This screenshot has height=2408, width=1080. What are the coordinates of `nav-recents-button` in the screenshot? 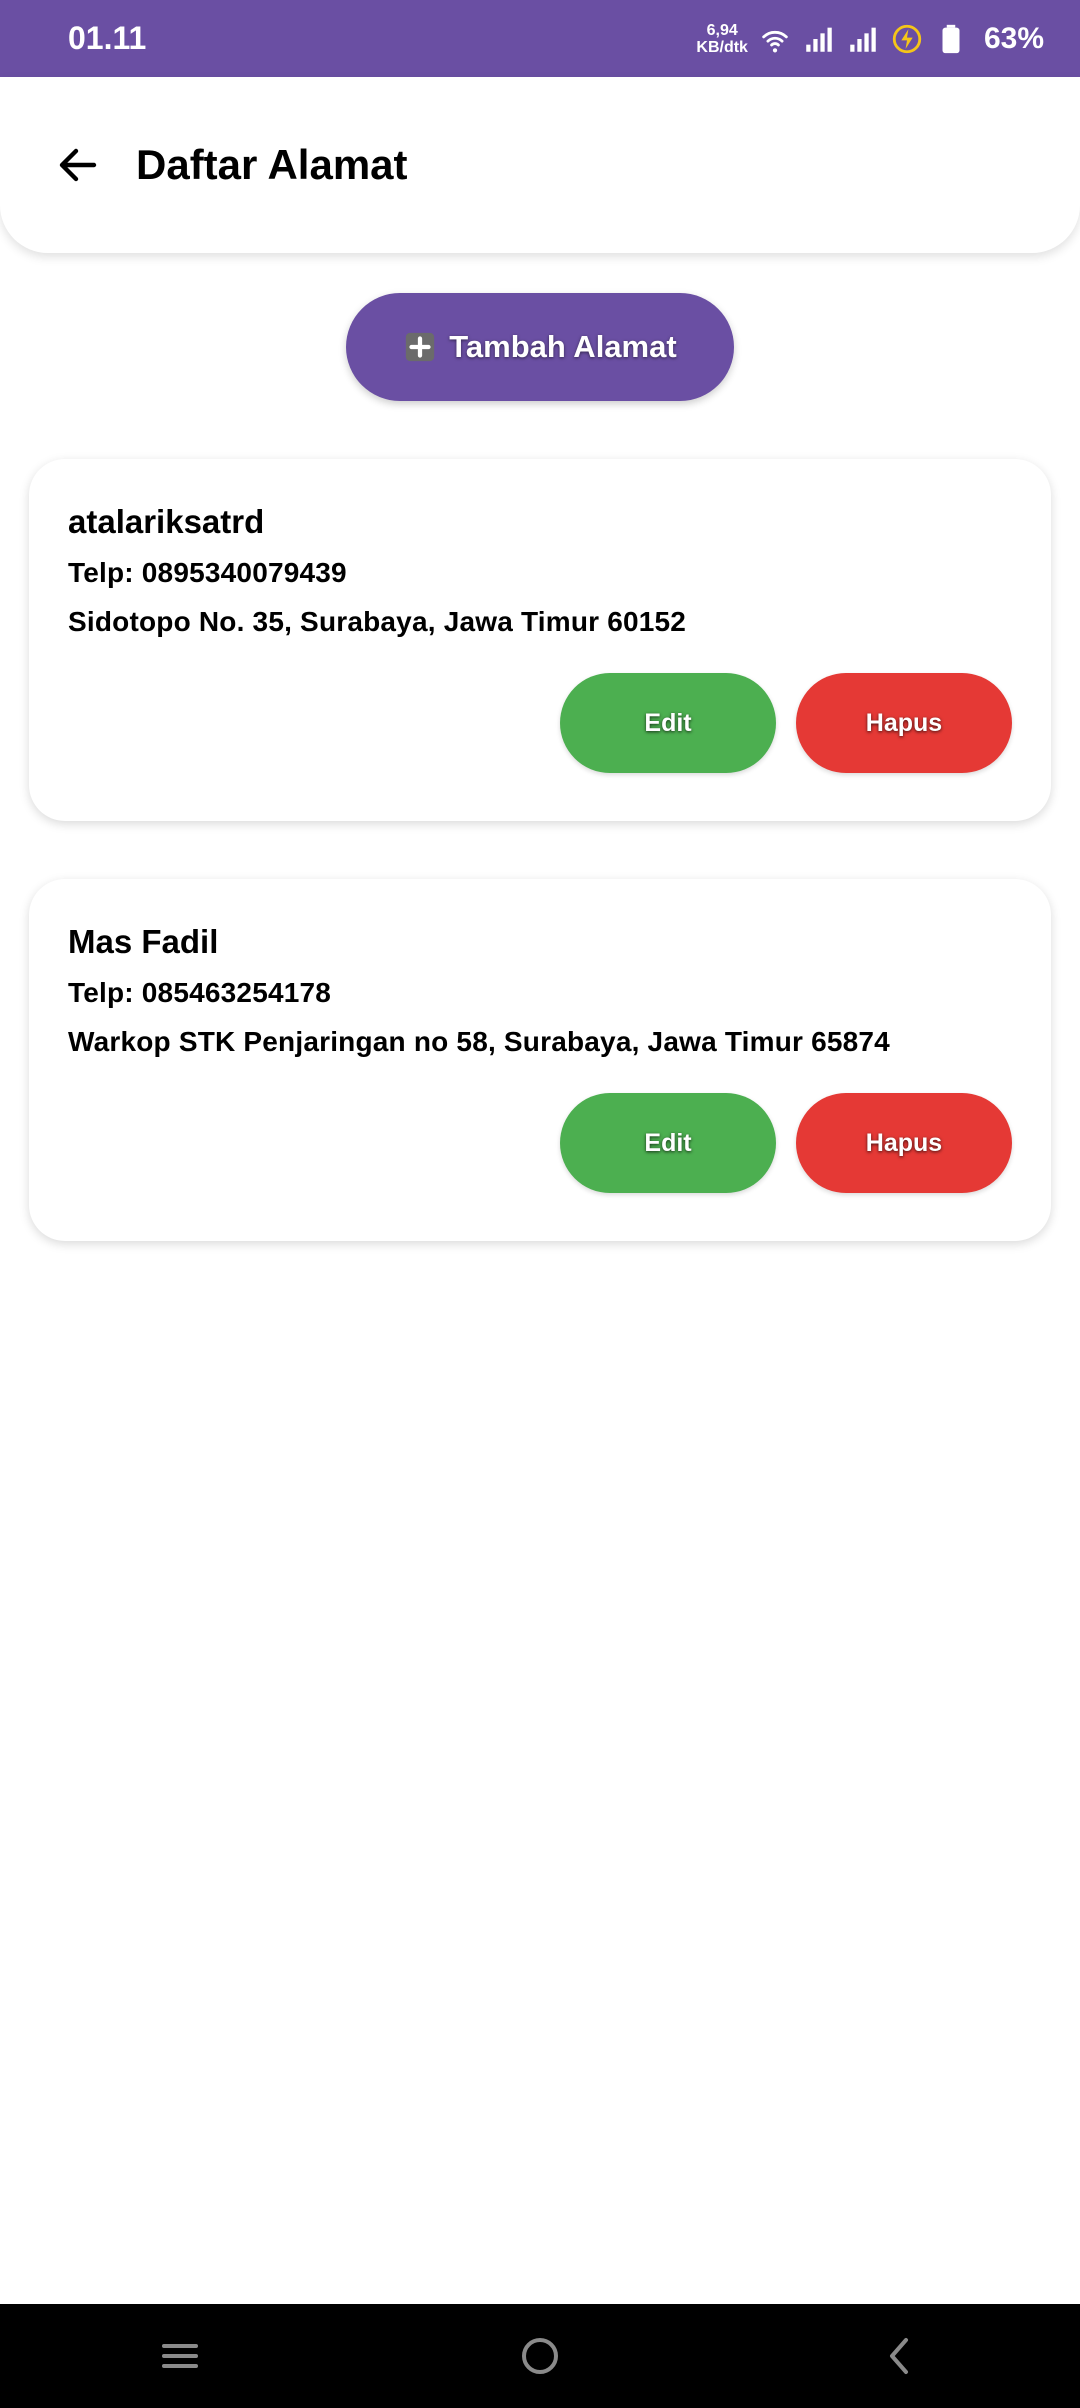 It's located at (180, 2356).